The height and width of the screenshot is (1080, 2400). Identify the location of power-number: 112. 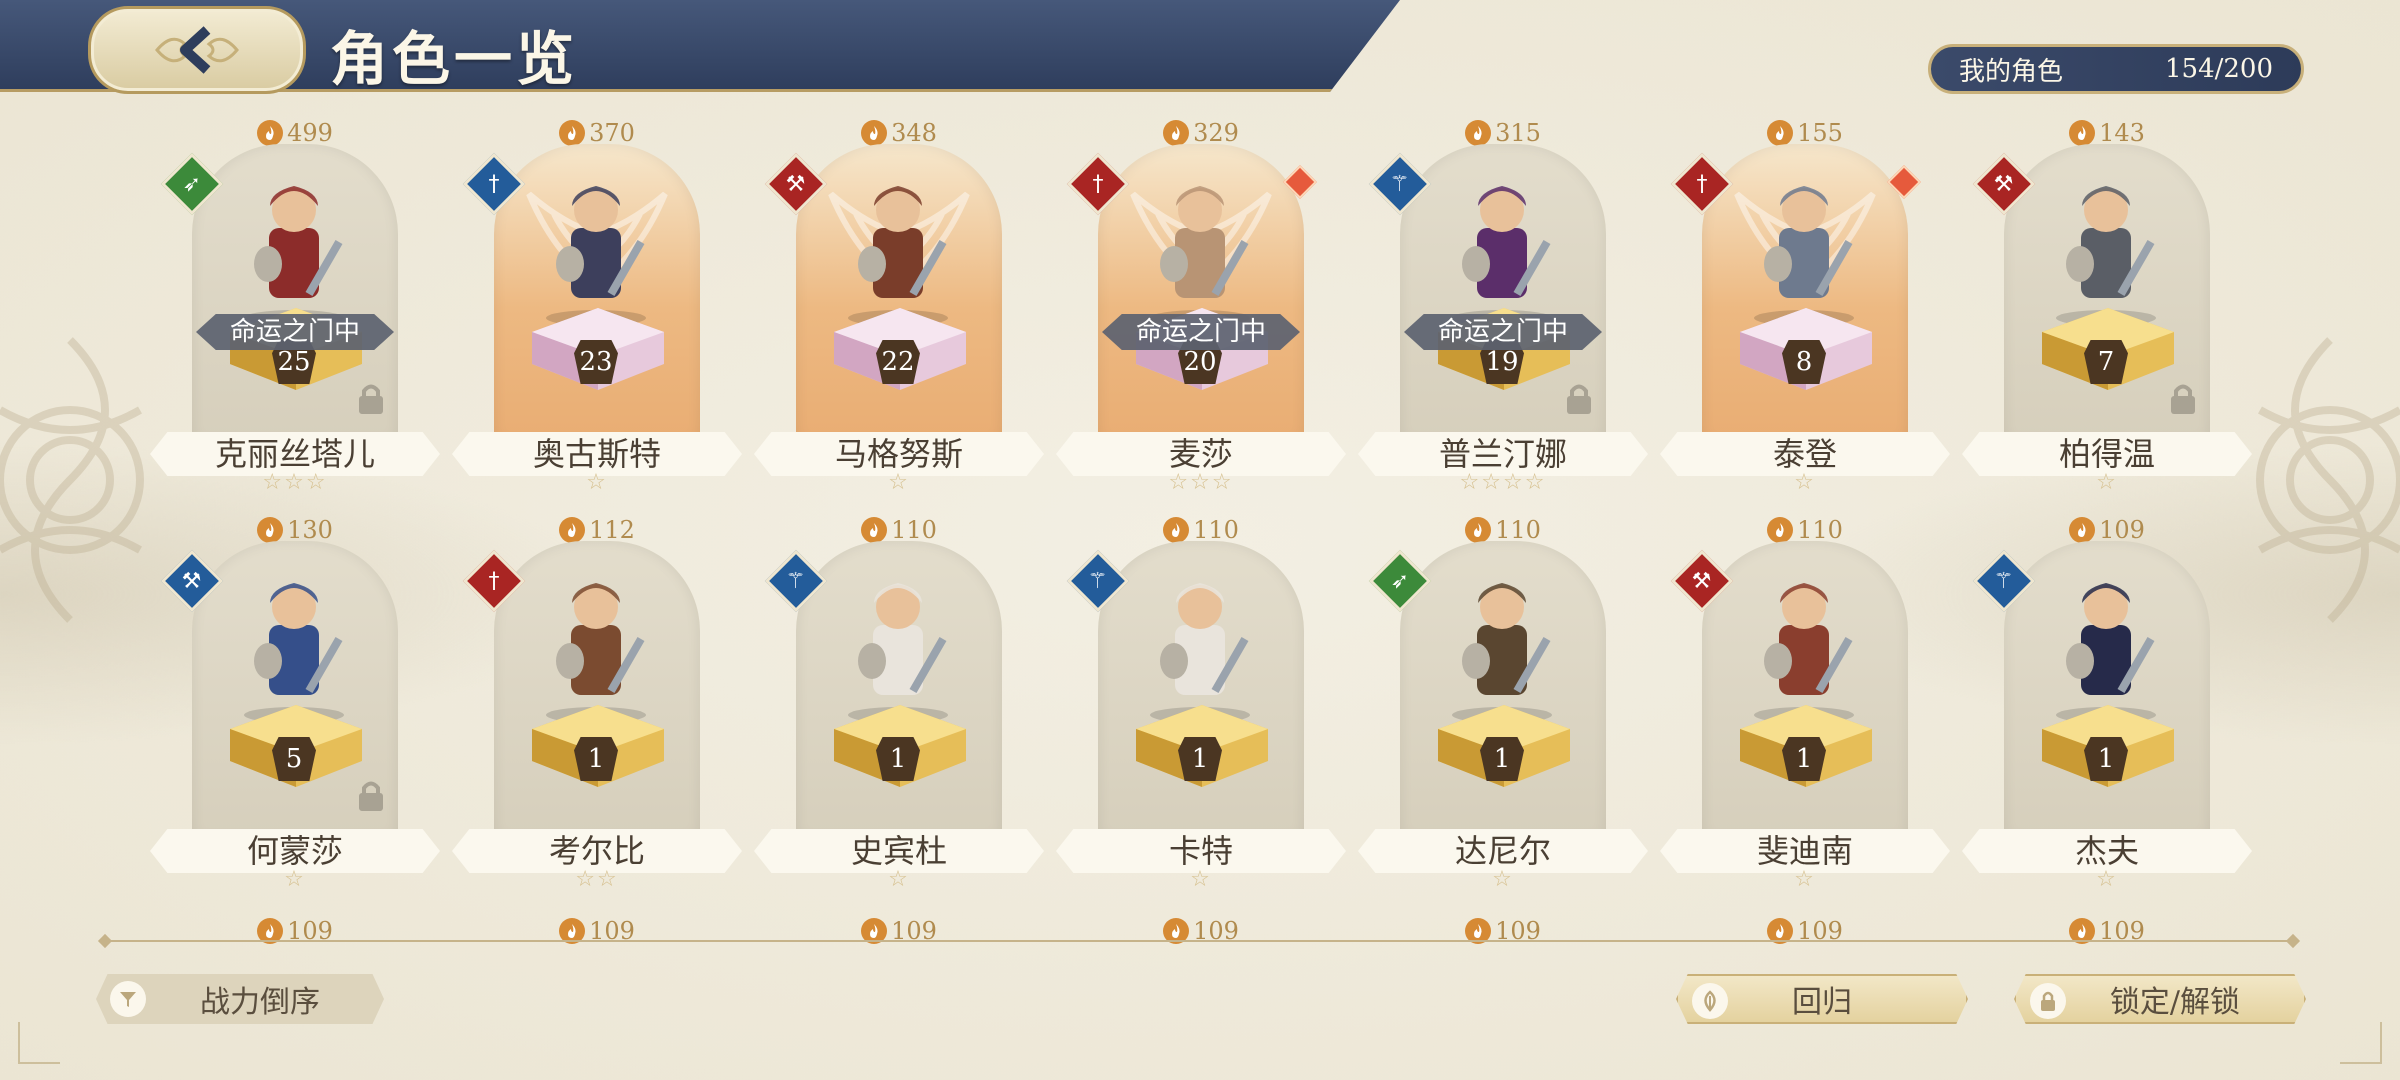
(612, 530).